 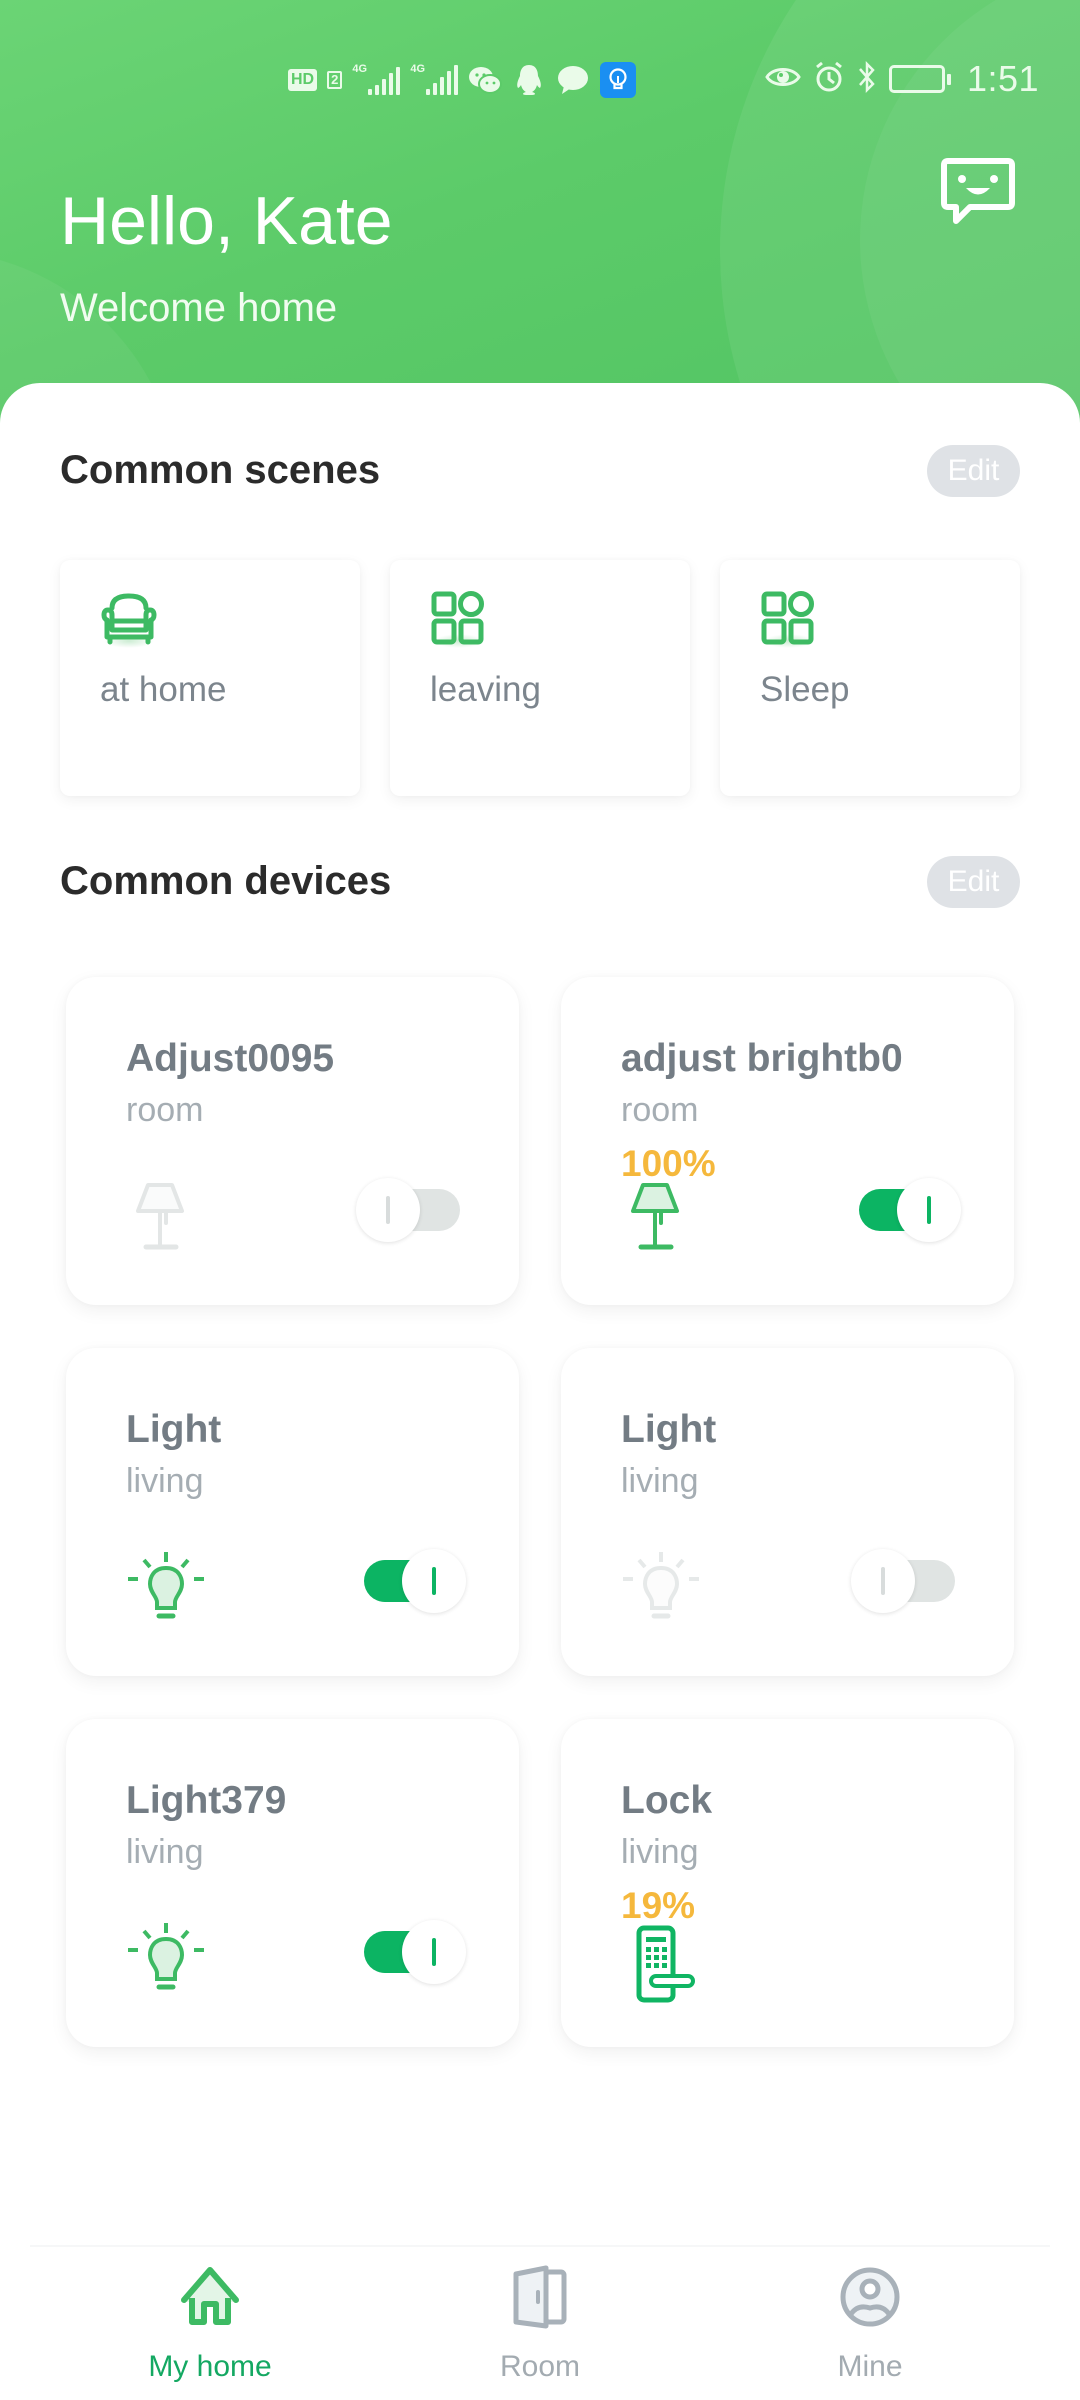 I want to click on scene-card-at-home: at home, so click(x=210, y=678).